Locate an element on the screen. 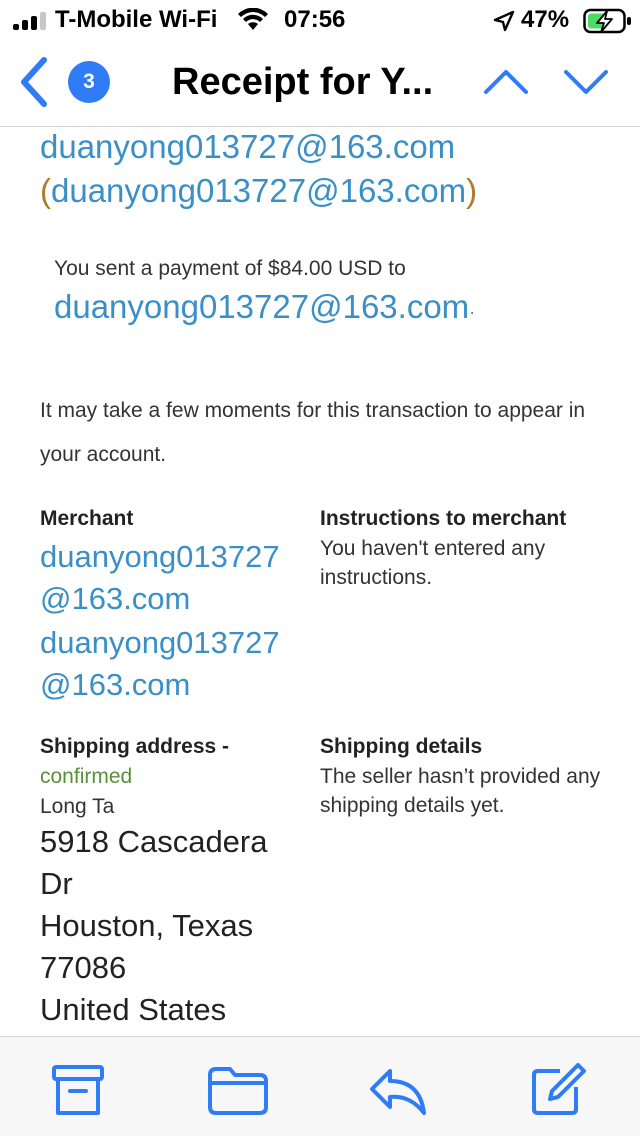 The width and height of the screenshot is (640, 1136). merchant-label: Merchant is located at coordinates (87, 518).